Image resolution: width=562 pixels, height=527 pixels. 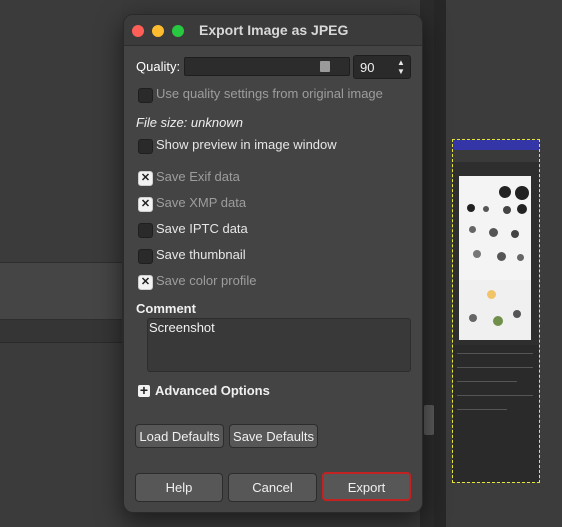 I want to click on use-original-quality-label: Use quality settings from original image, so click(x=269, y=93).